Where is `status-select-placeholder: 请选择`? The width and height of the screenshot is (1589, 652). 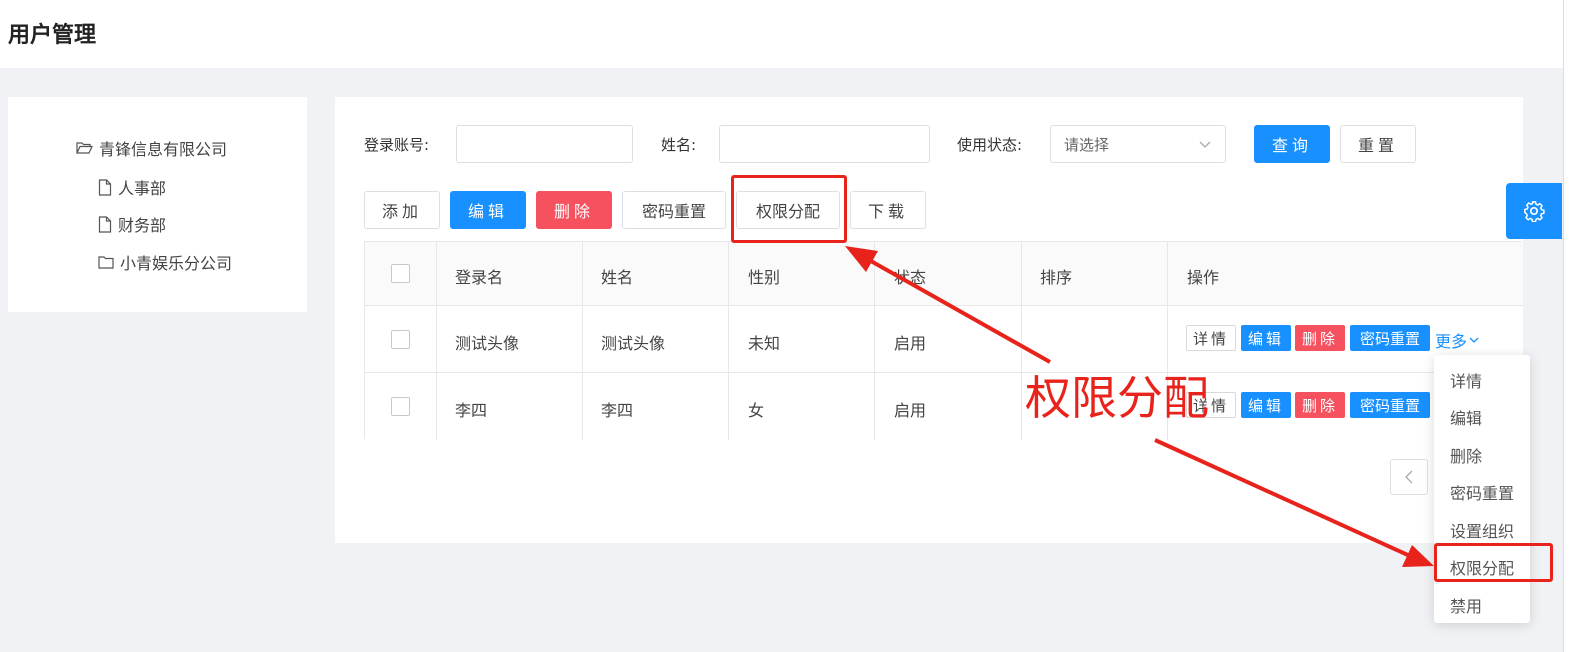
status-select-placeholder: 请选择 is located at coordinates (1087, 144).